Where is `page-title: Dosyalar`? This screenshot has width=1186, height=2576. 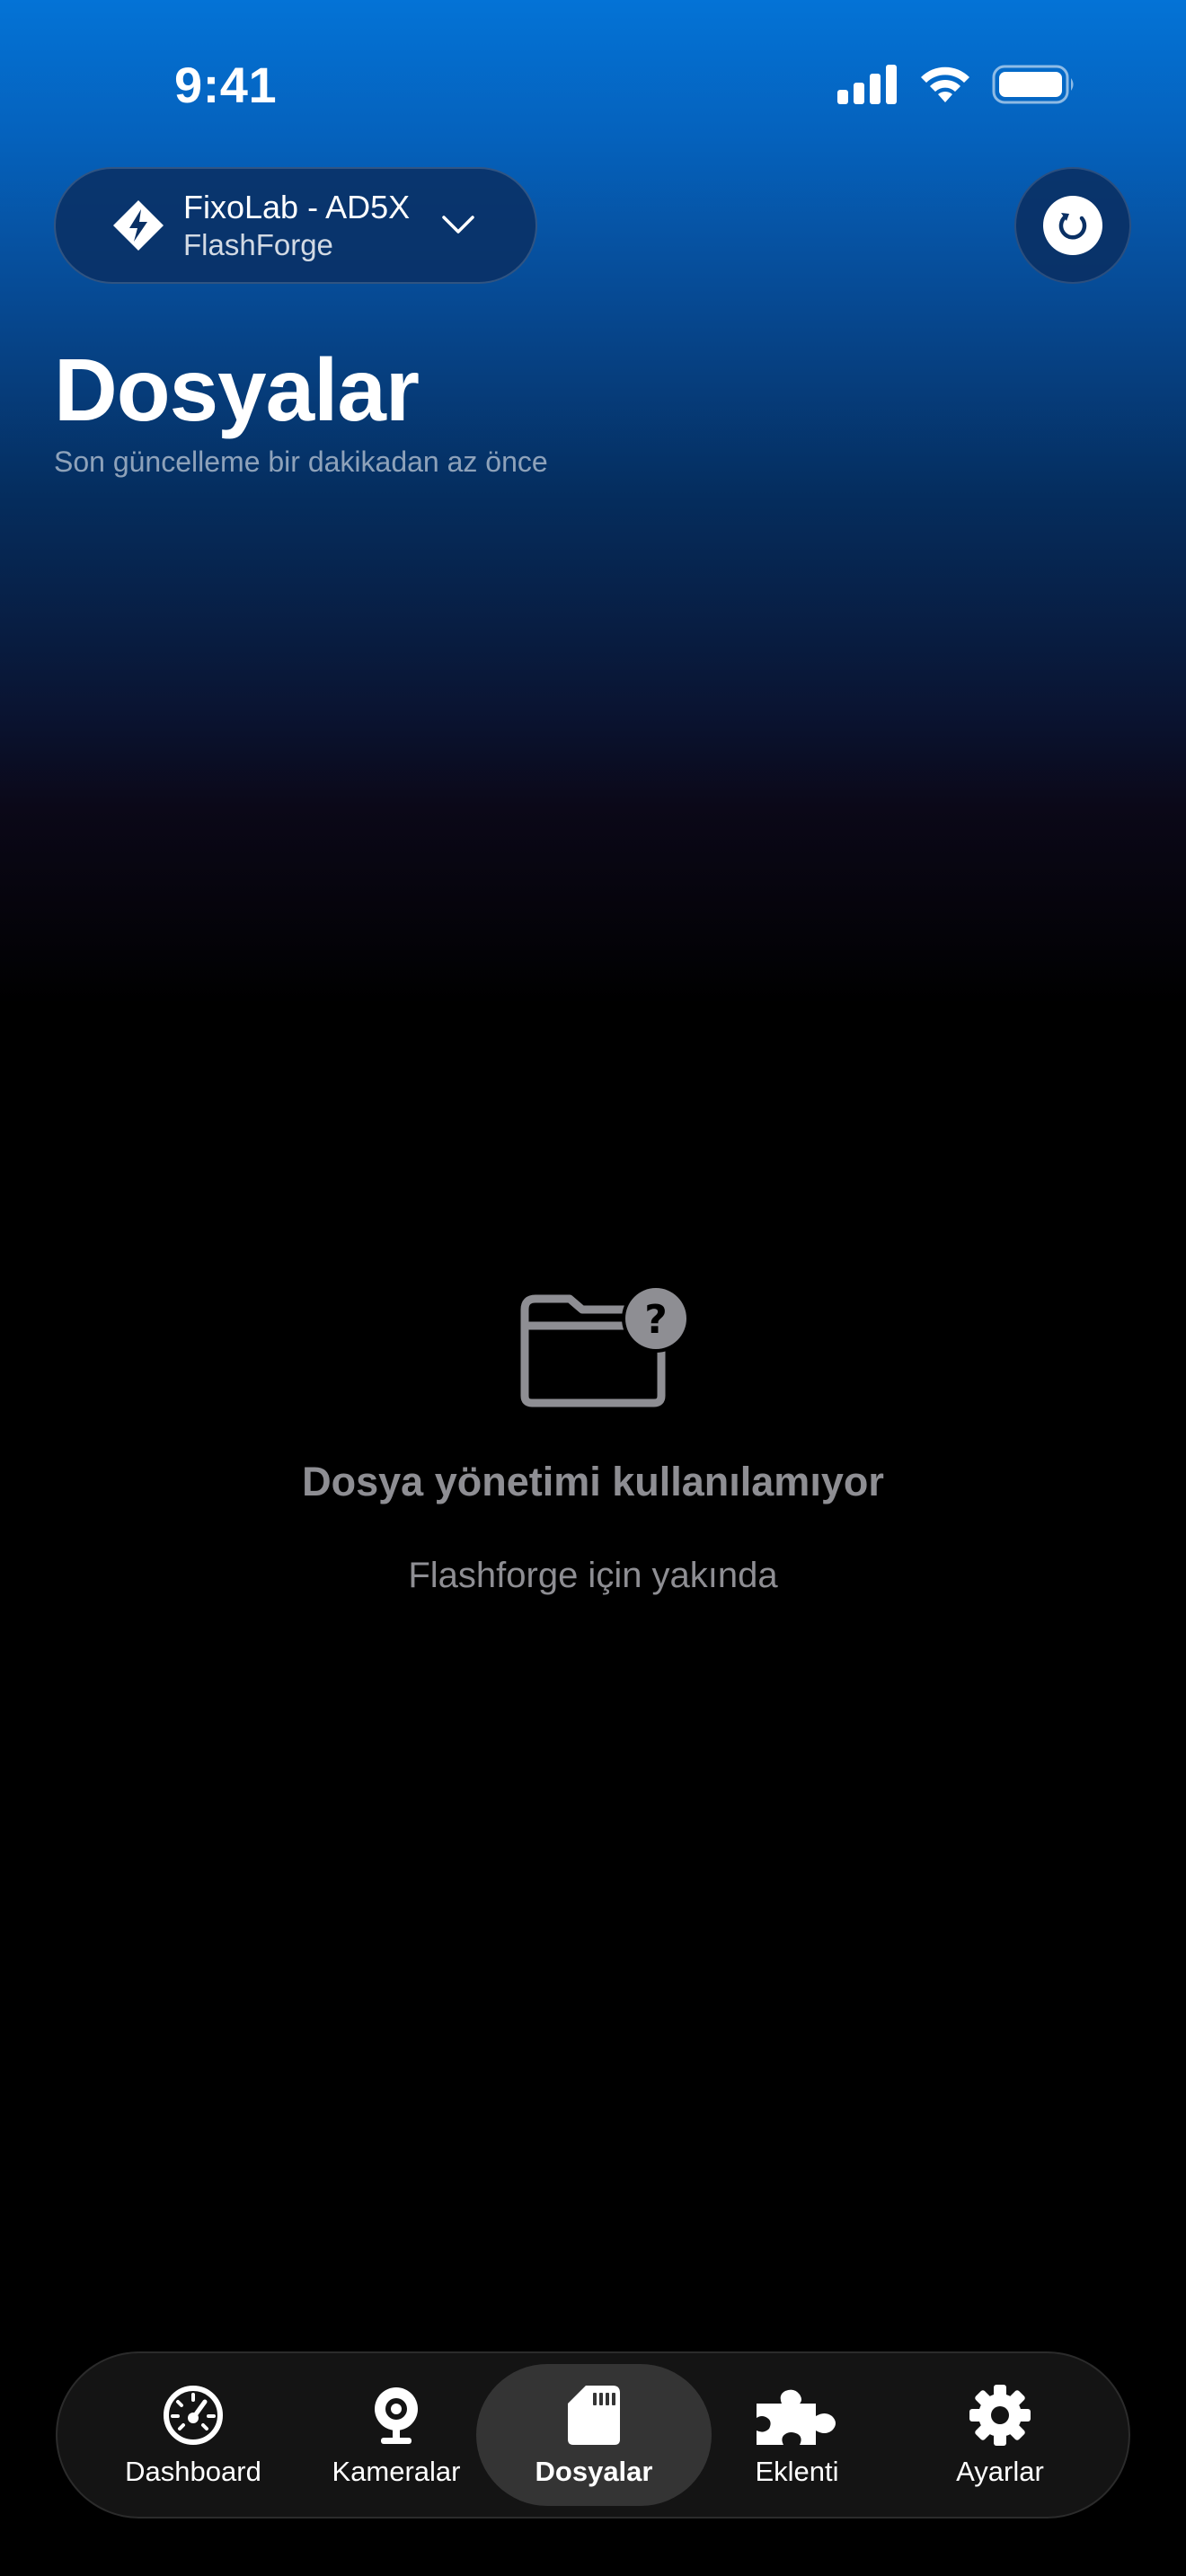 page-title: Dosyalar is located at coordinates (237, 389).